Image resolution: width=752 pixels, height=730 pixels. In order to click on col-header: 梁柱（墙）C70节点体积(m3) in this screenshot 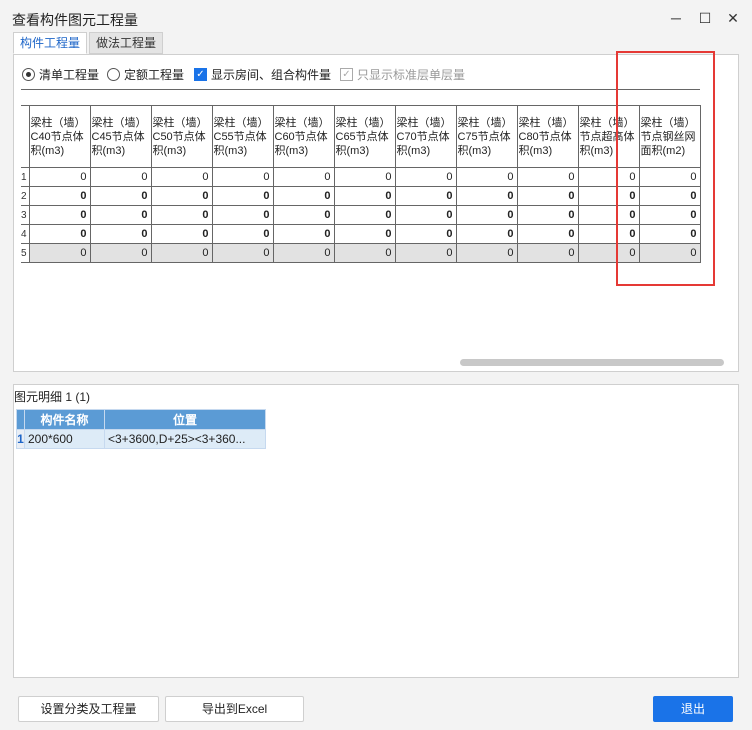, I will do `click(425, 136)`.